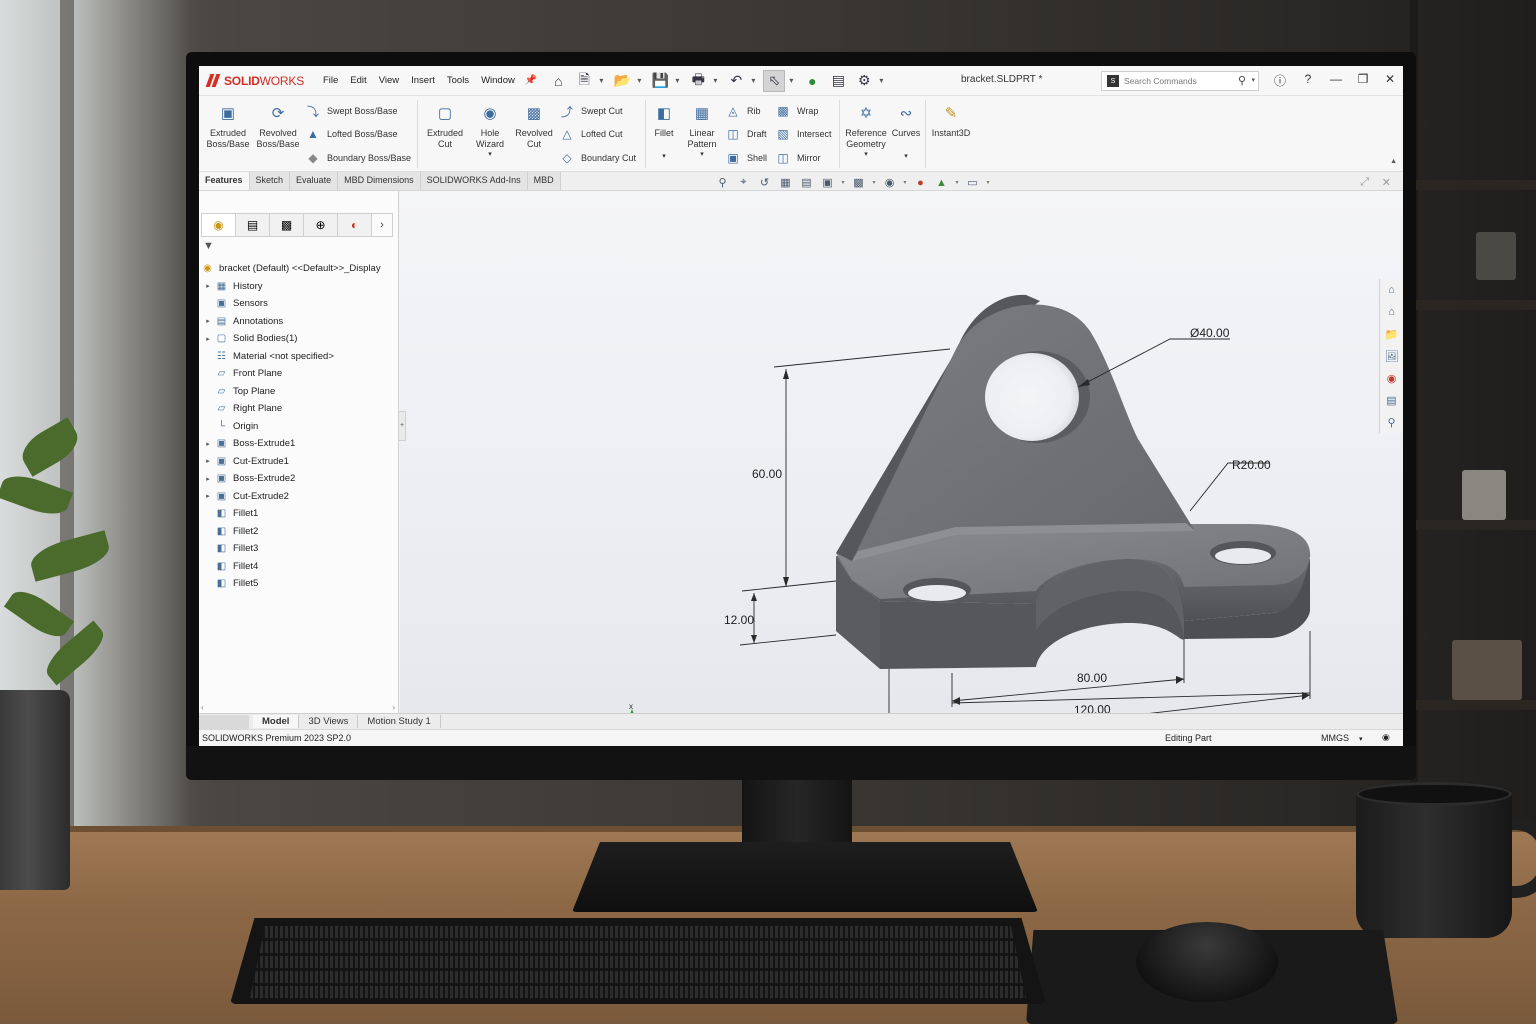  What do you see at coordinates (299, 479) in the screenshot?
I see `tree-item-boss-extrude2: ▸ ▣ Boss-Extrude2` at bounding box center [299, 479].